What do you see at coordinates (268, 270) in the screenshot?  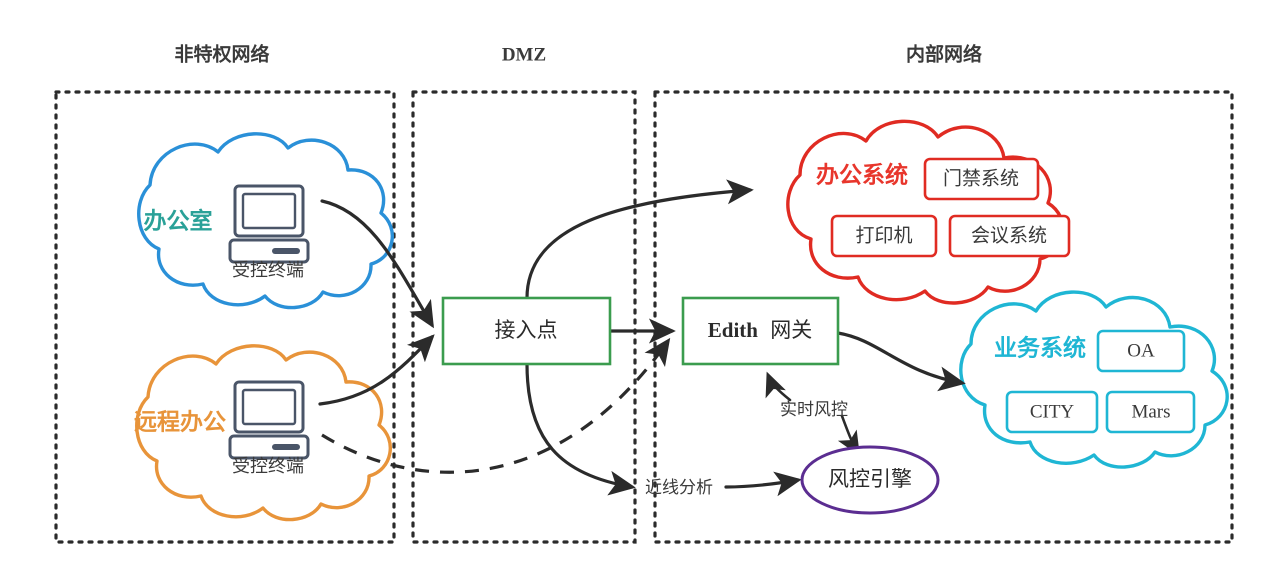 I see `cloud-office-terminal-label: 受控终端` at bounding box center [268, 270].